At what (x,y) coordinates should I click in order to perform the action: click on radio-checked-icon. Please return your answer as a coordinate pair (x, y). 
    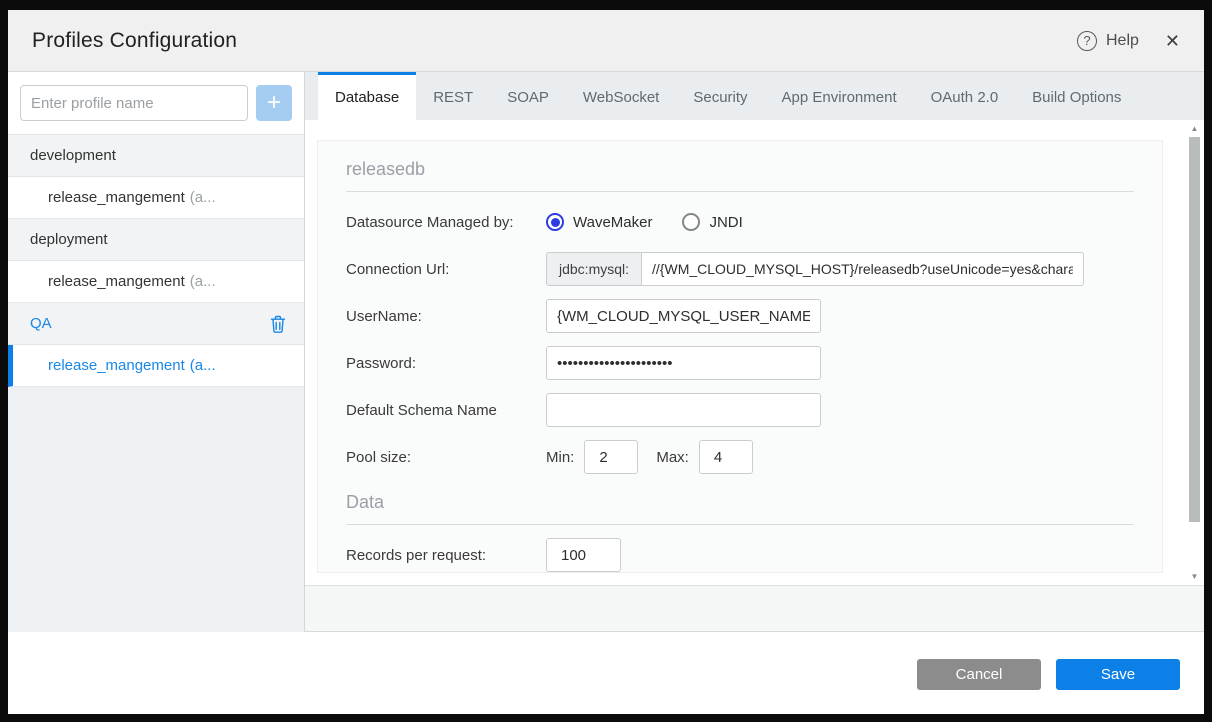
    Looking at the image, I should click on (555, 222).